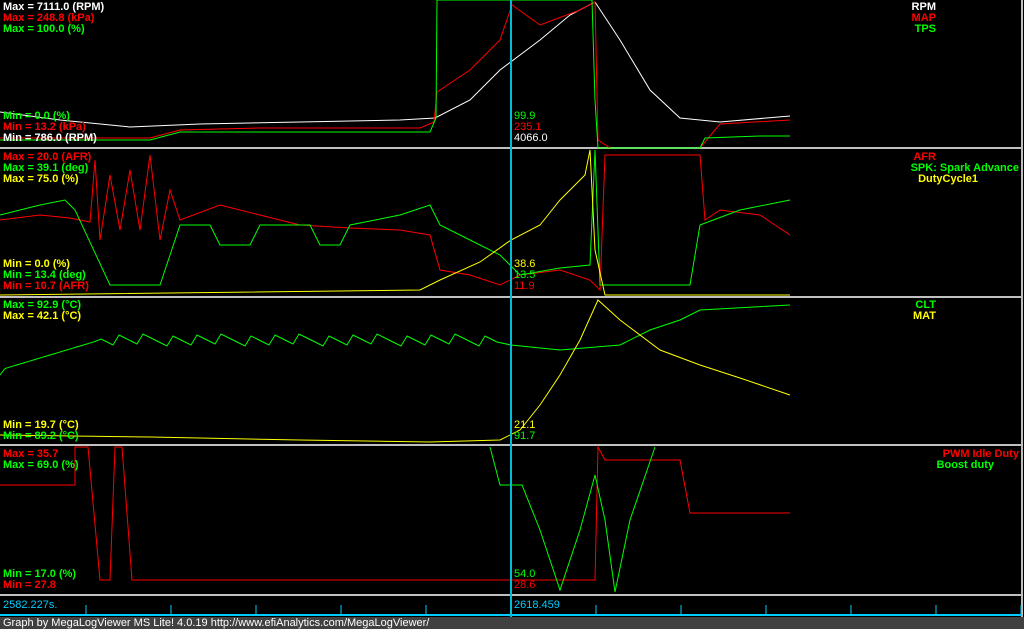  I want to click on clt-min: Min = 89.2 (°C), so click(41, 436).